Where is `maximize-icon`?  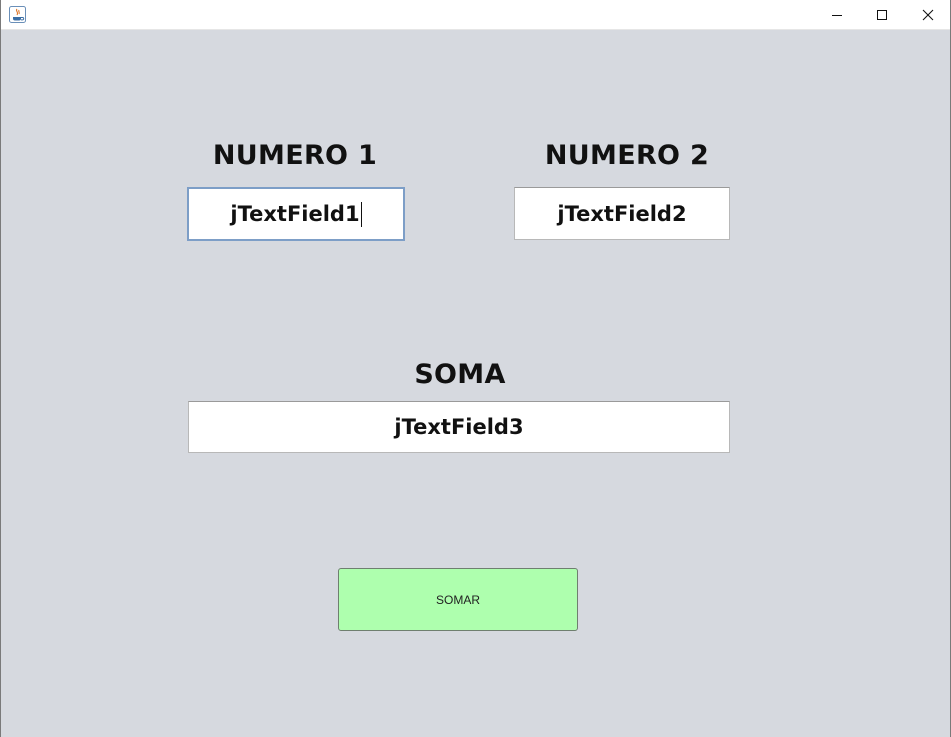
maximize-icon is located at coordinates (882, 14).